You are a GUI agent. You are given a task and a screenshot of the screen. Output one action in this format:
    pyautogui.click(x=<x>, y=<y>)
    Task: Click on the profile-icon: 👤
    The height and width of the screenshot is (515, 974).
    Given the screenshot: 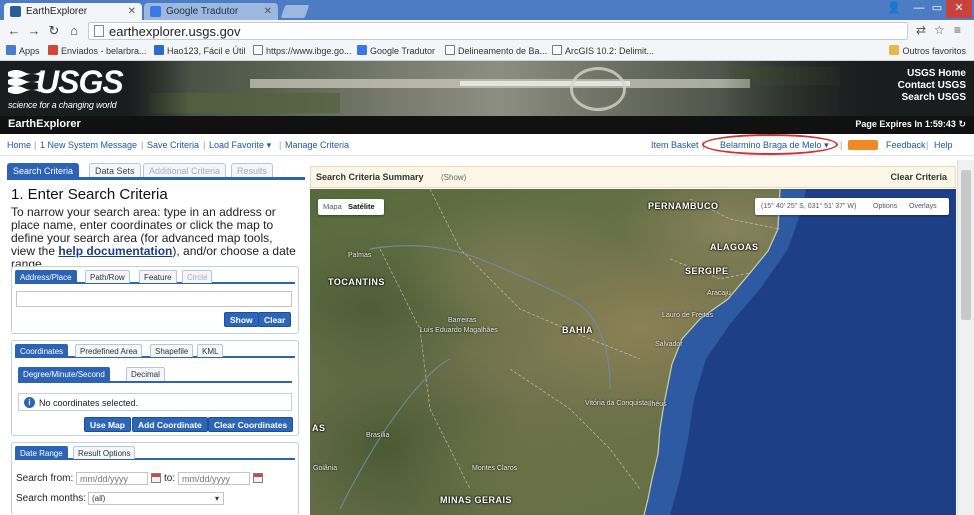 What is the action you would take?
    pyautogui.click(x=894, y=9)
    